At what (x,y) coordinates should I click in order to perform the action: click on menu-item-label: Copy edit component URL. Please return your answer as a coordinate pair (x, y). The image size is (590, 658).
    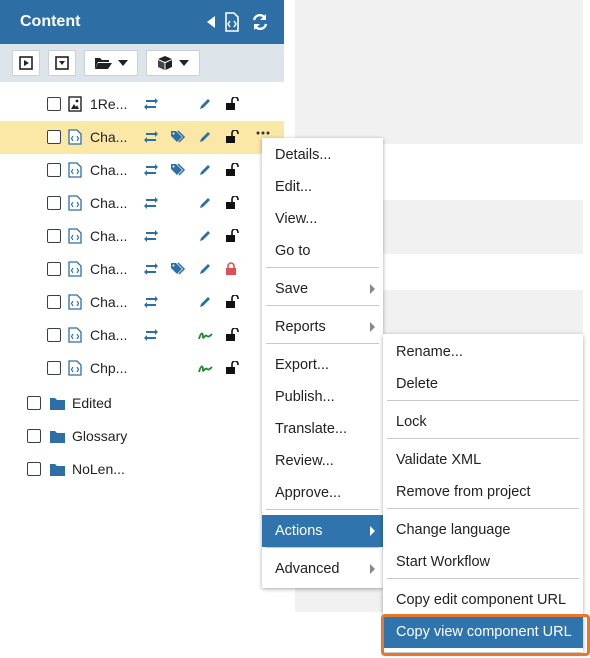
    Looking at the image, I should click on (481, 600).